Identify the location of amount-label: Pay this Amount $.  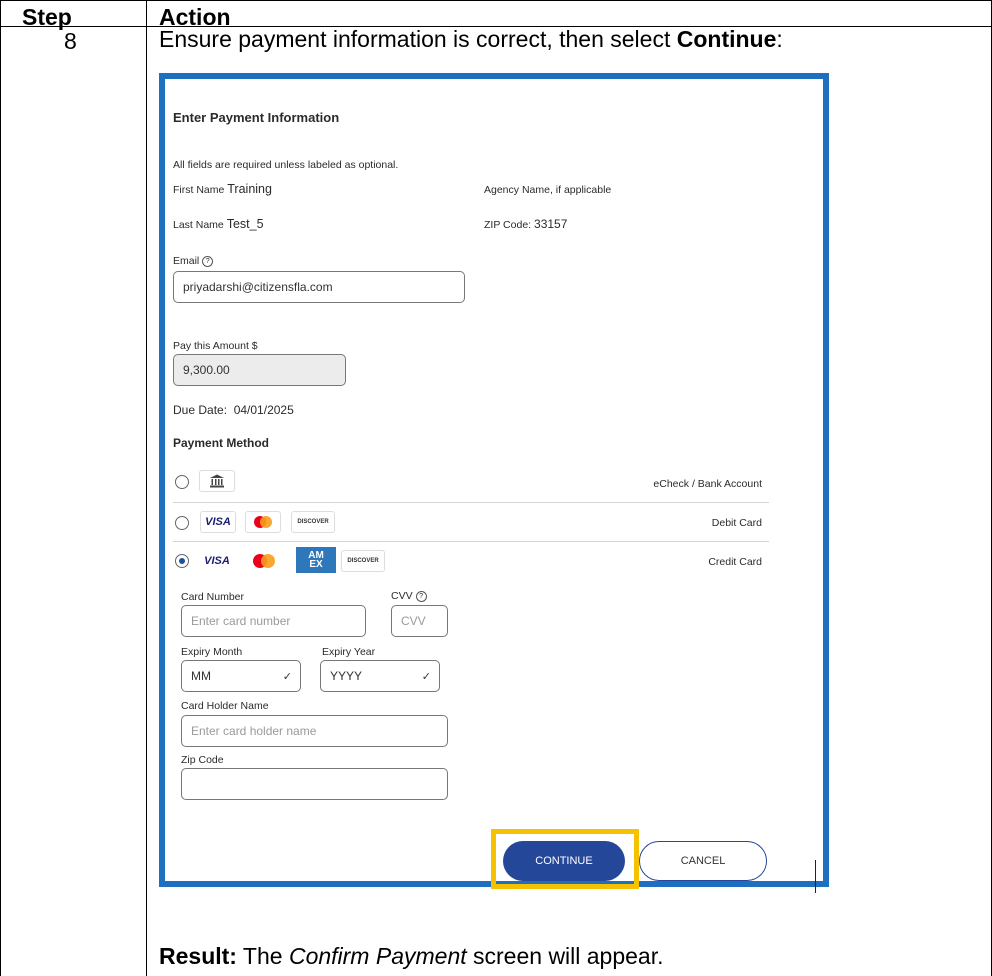
(215, 346).